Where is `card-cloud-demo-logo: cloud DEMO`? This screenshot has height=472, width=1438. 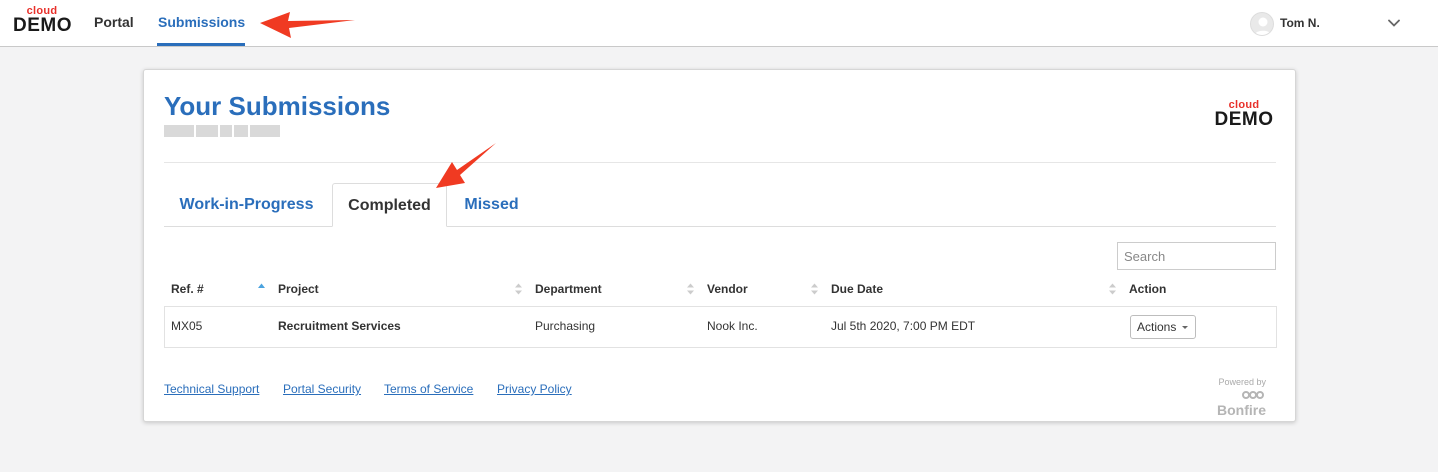
card-cloud-demo-logo: cloud DEMO is located at coordinates (1244, 115).